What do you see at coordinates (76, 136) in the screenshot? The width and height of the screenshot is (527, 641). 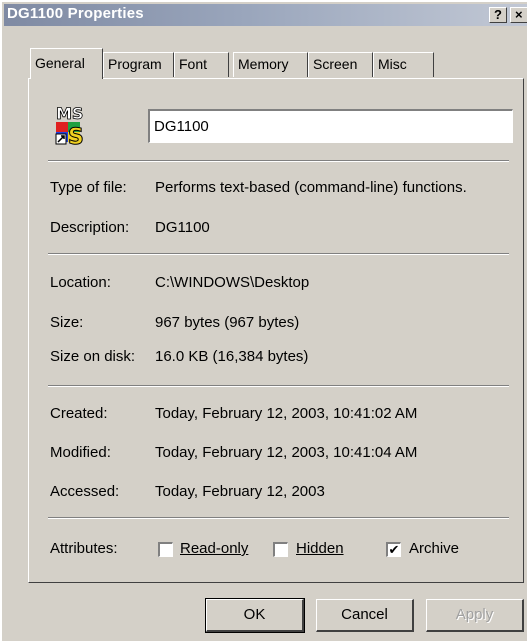 I see `svg-text: S` at bounding box center [76, 136].